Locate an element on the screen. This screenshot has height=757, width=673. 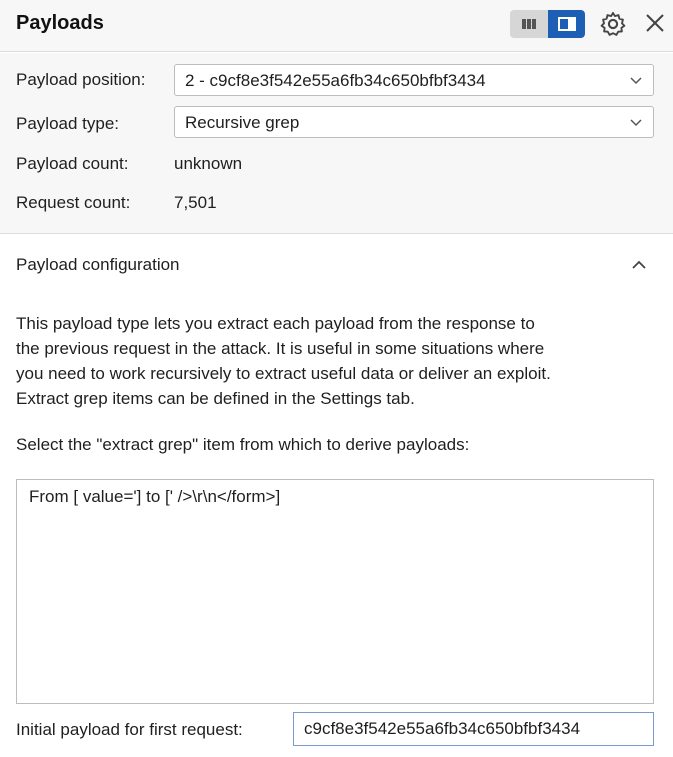
payload-position-label: Payload position: is located at coordinates (81, 79).